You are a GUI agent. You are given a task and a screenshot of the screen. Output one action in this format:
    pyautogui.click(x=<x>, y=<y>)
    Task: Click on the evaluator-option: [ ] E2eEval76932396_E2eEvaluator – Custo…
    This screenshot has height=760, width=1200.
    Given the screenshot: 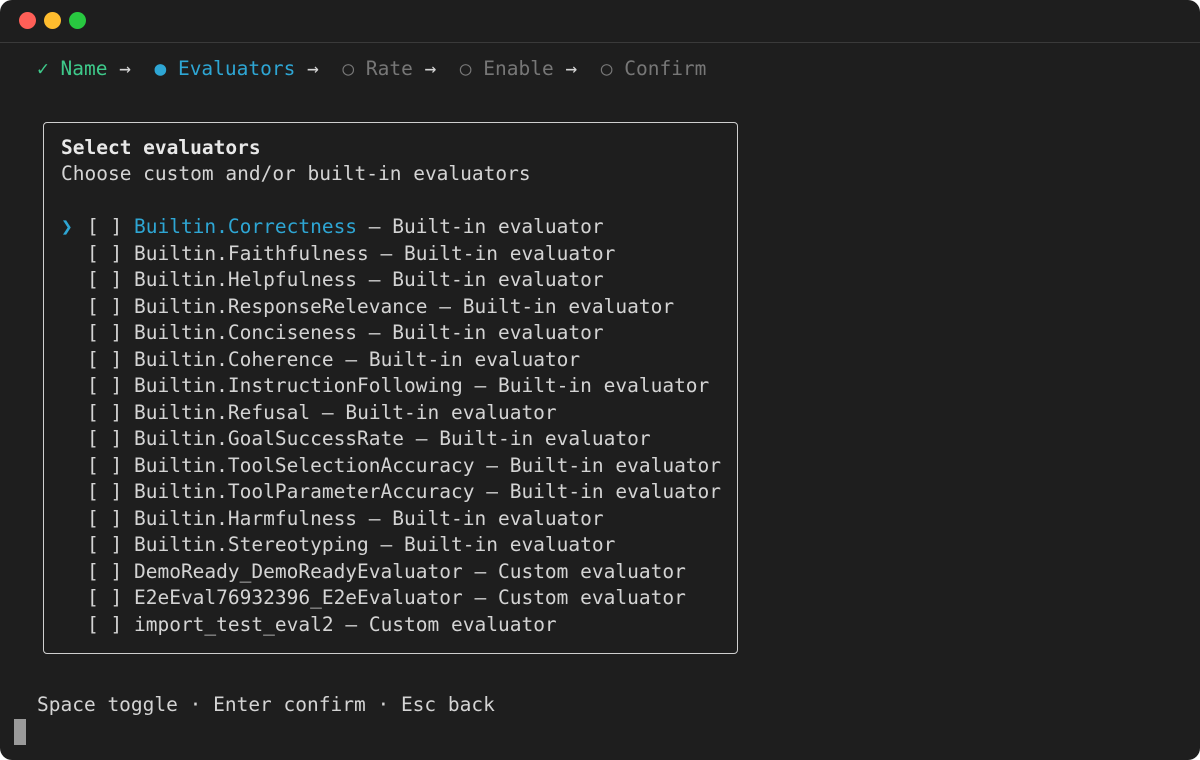 What is the action you would take?
    pyautogui.click(x=391, y=598)
    